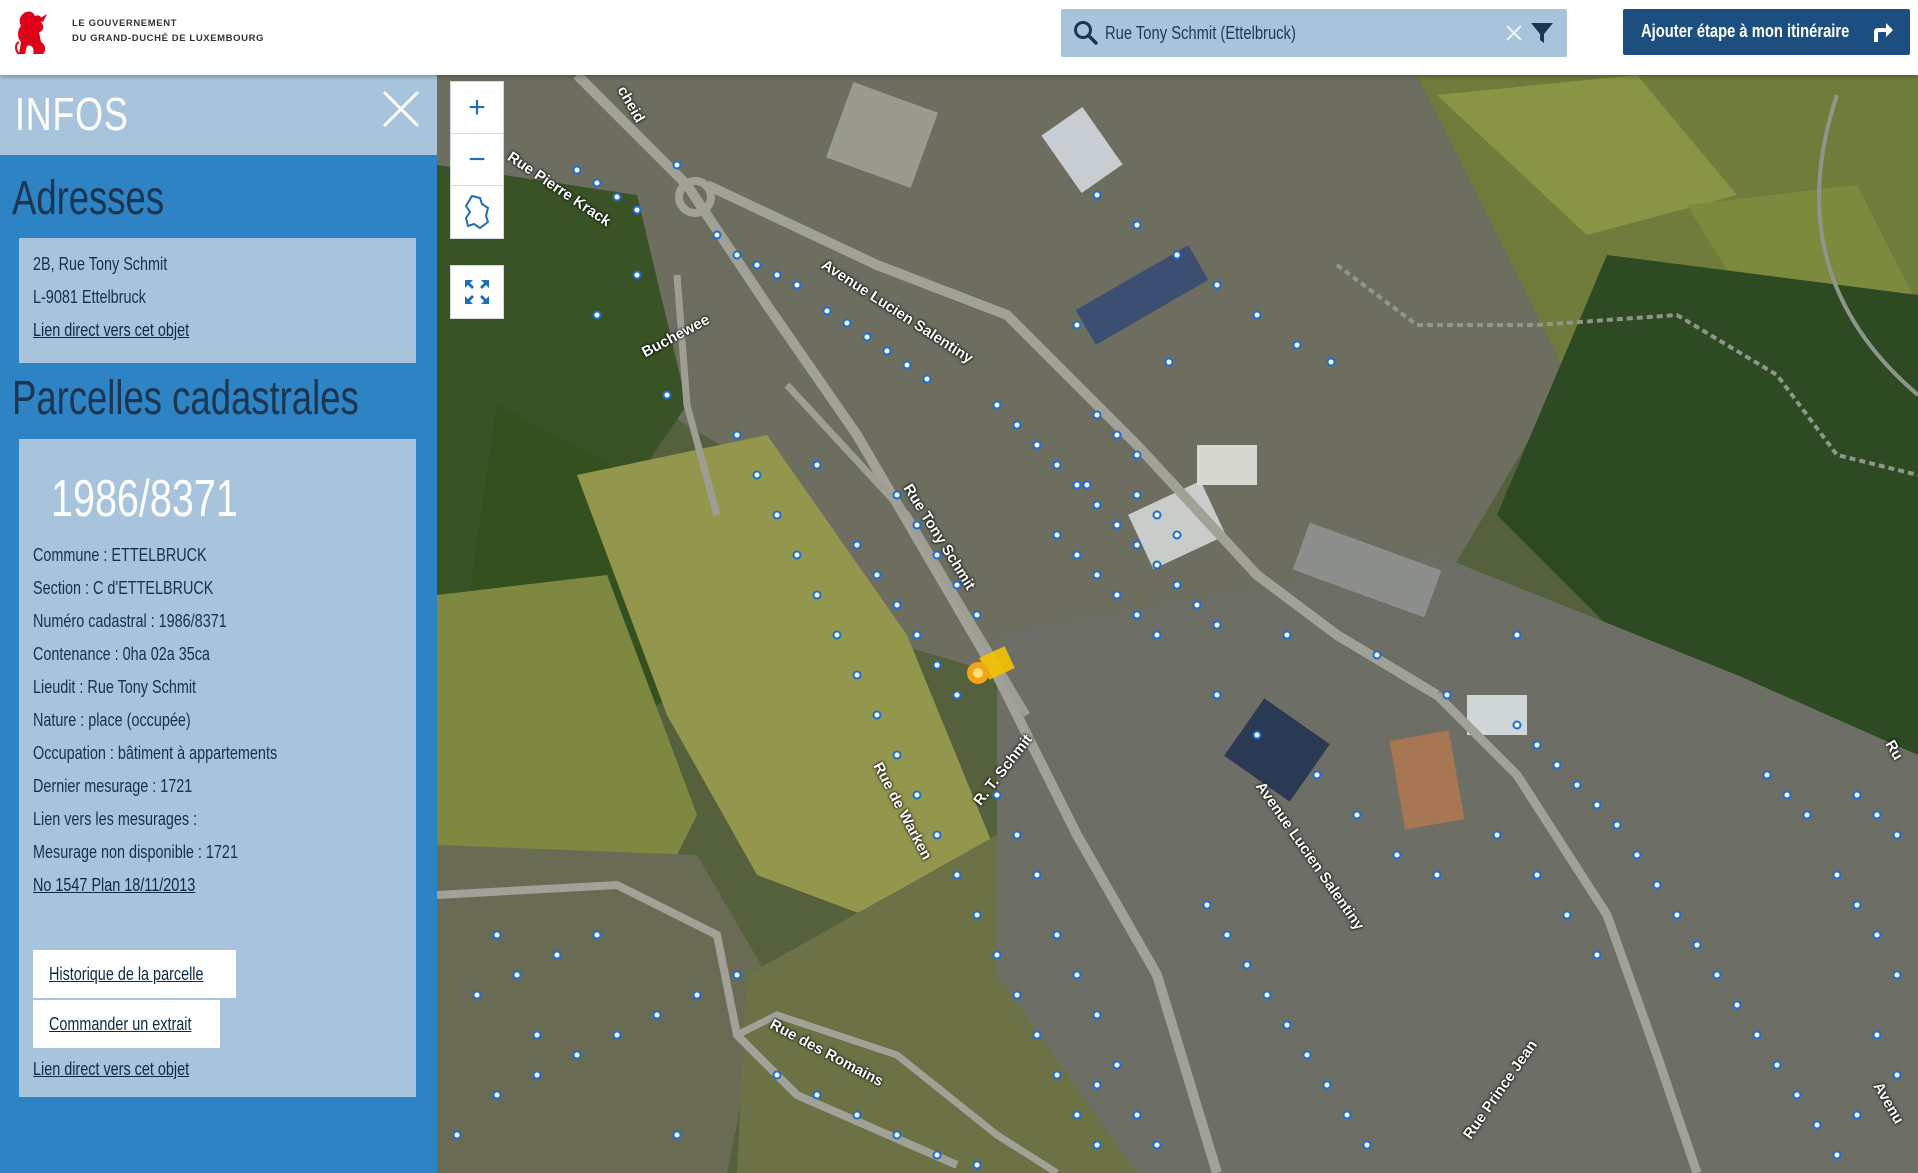 This screenshot has height=1173, width=1918. Describe the element at coordinates (121, 654) in the screenshot. I see `parcel-detail: Contenance : 0ha 02a 35ca` at that location.